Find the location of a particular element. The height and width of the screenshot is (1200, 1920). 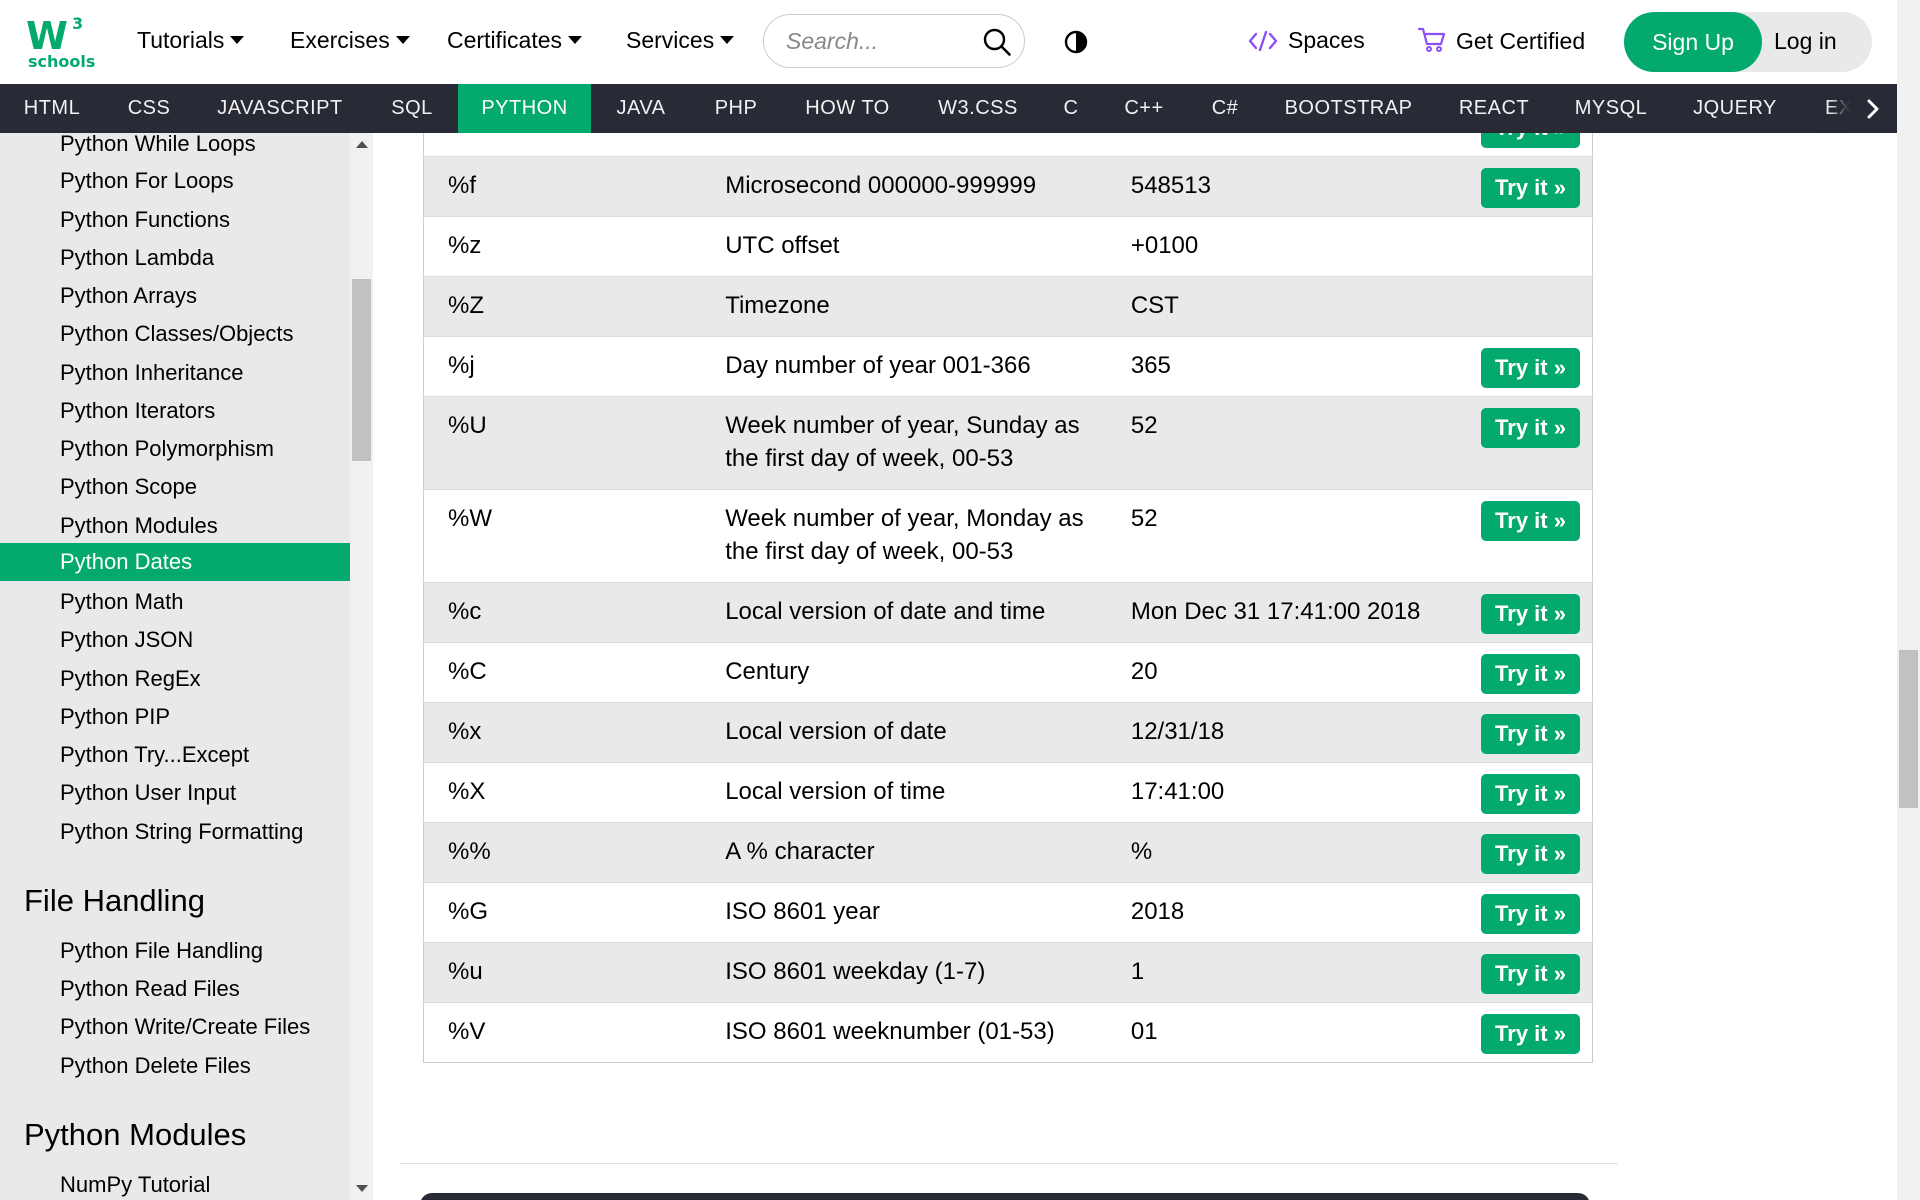

chevron-right-icon is located at coordinates (1873, 109).